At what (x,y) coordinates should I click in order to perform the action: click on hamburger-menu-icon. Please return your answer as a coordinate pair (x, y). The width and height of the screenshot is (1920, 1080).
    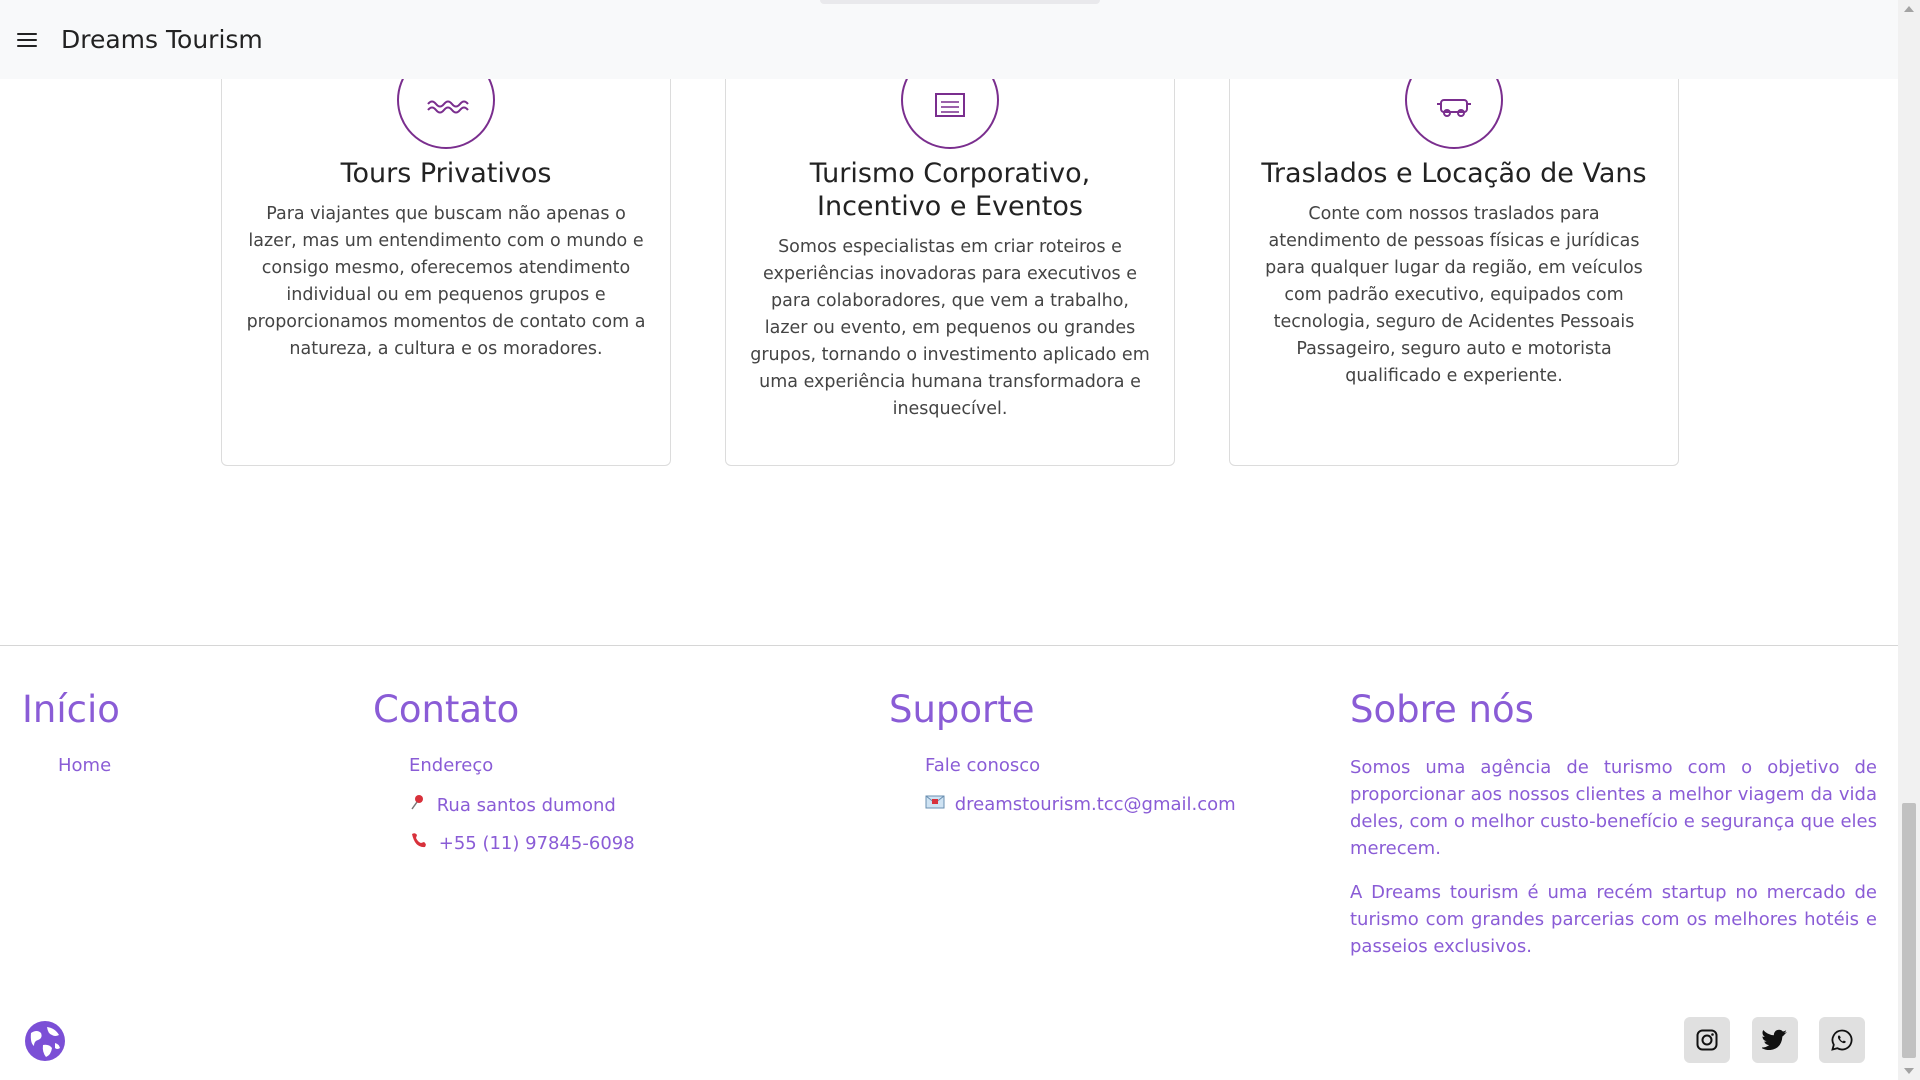
    Looking at the image, I should click on (31, 40).